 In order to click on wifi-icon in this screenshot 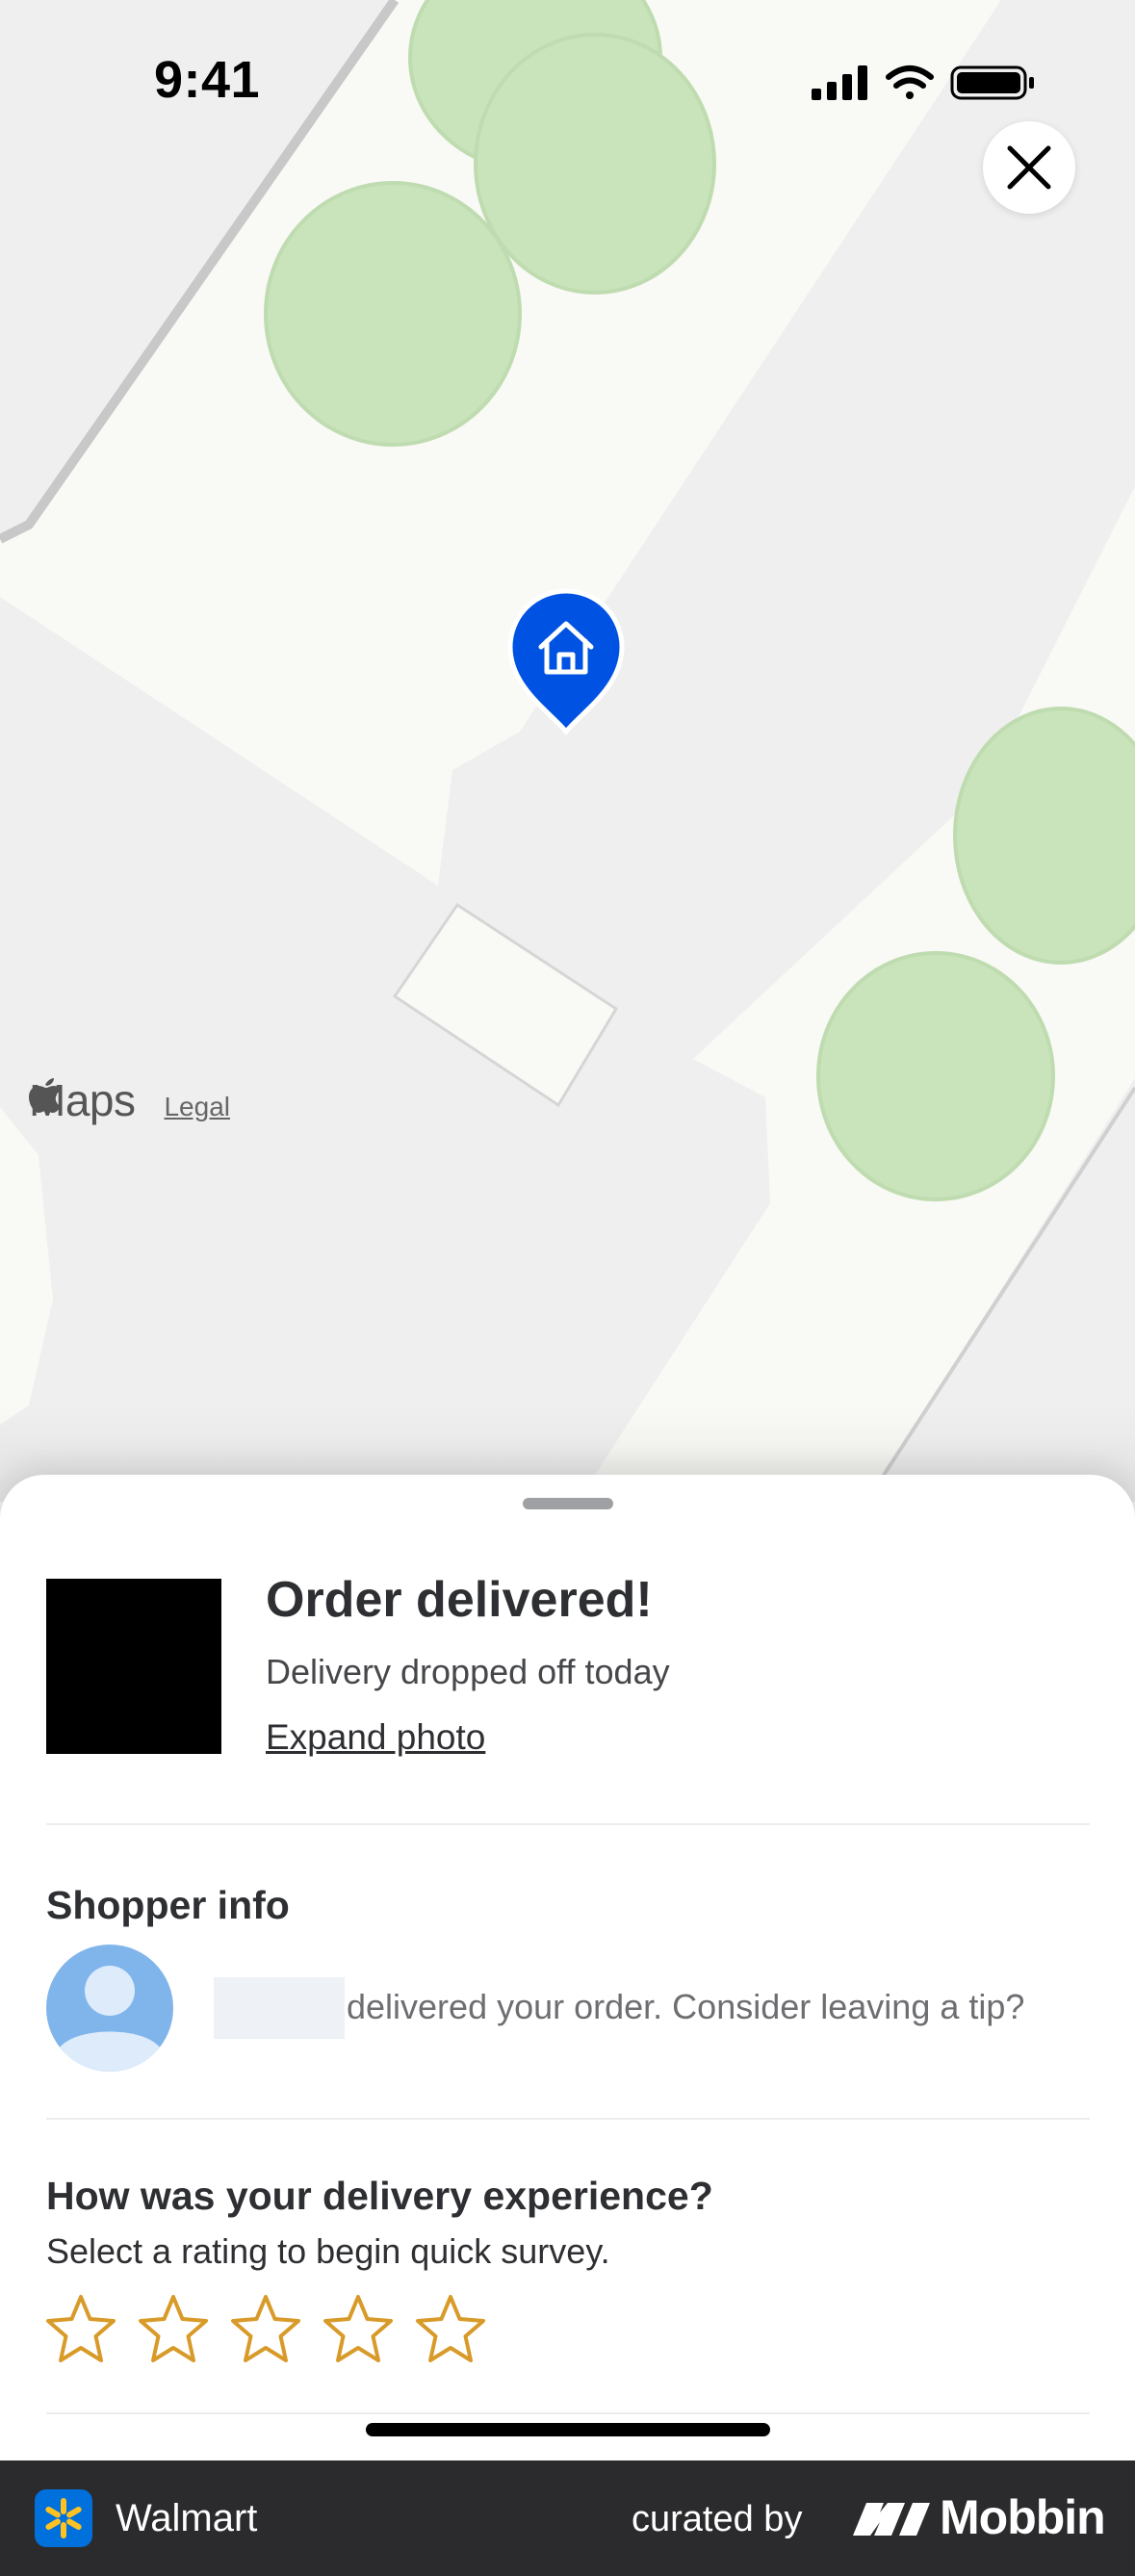, I will do `click(910, 82)`.